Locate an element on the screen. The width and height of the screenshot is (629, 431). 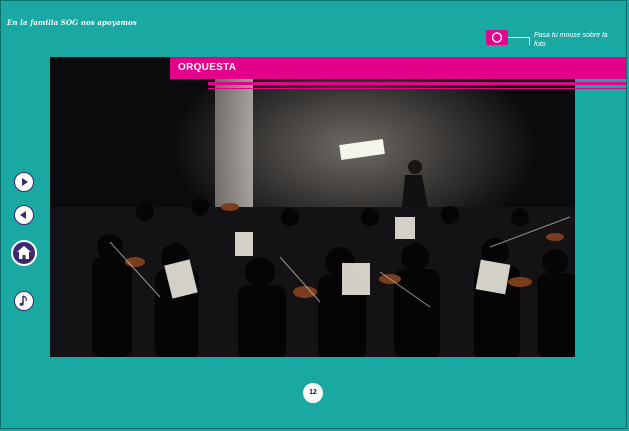
music-button is located at coordinates (24, 301).